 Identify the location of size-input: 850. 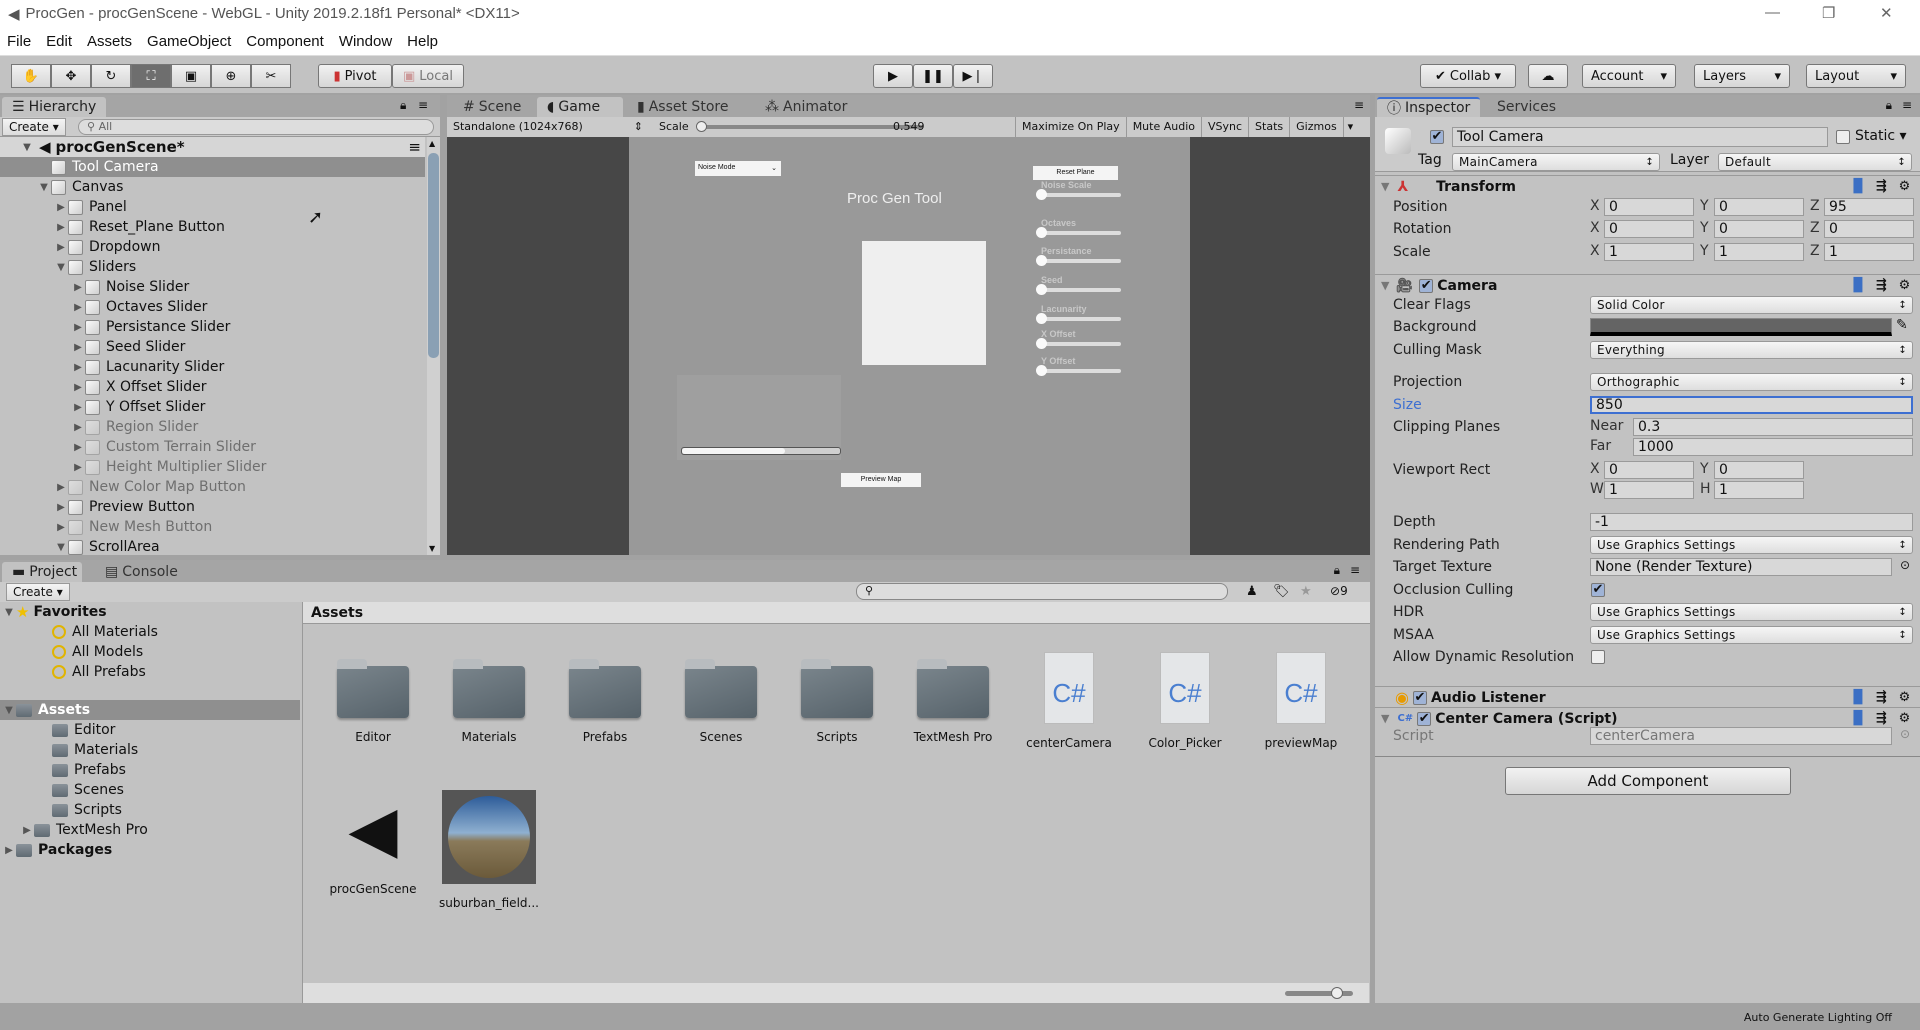
(1751, 405).